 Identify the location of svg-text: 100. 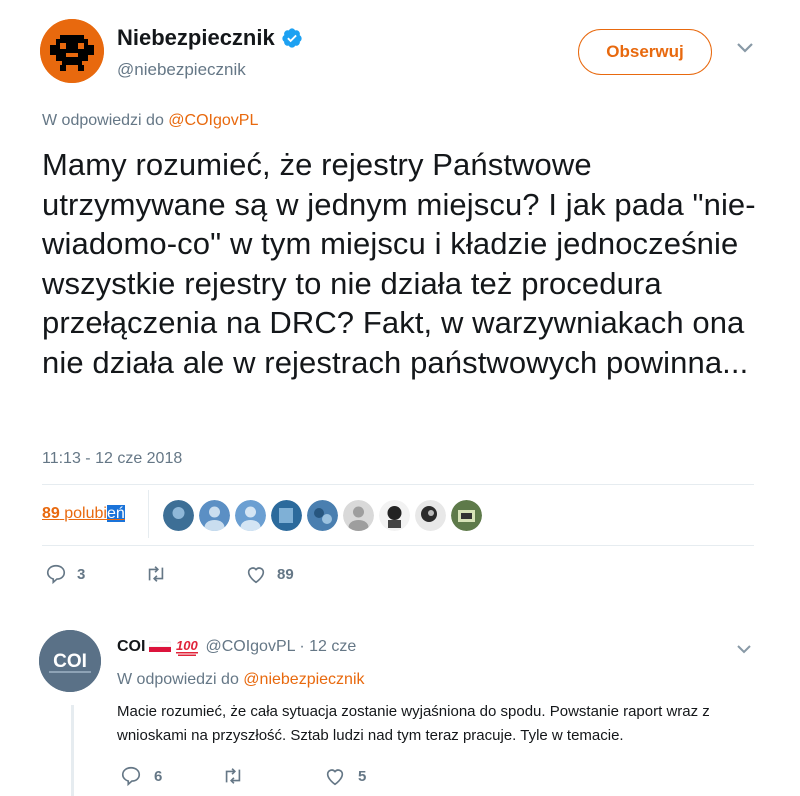
(187, 645).